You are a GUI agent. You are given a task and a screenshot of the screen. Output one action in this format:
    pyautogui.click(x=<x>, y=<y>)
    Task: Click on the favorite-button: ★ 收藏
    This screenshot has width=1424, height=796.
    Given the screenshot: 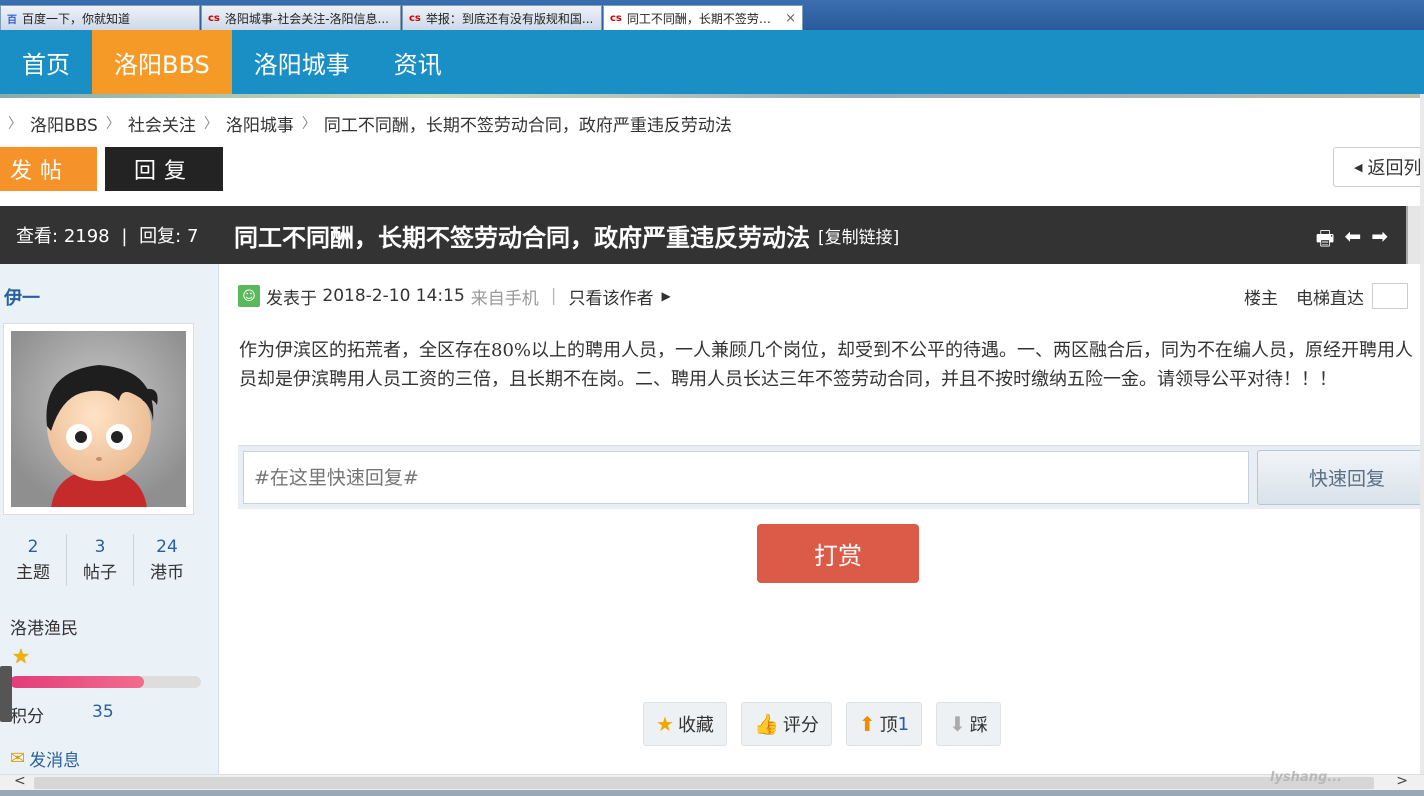 What is the action you would take?
    pyautogui.click(x=685, y=724)
    